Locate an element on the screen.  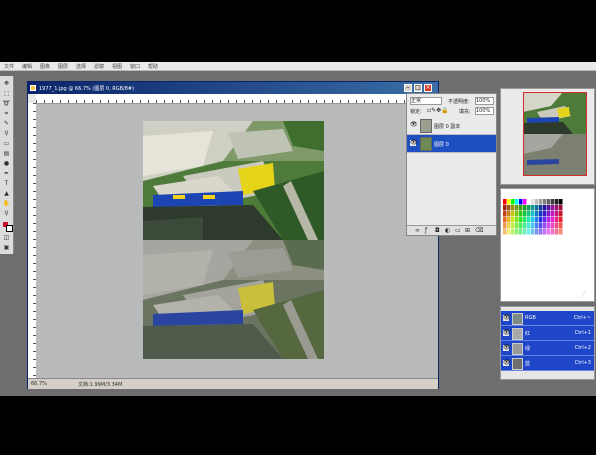
zoom-tool-icon: ⚲ is located at coordinates (6, 213).